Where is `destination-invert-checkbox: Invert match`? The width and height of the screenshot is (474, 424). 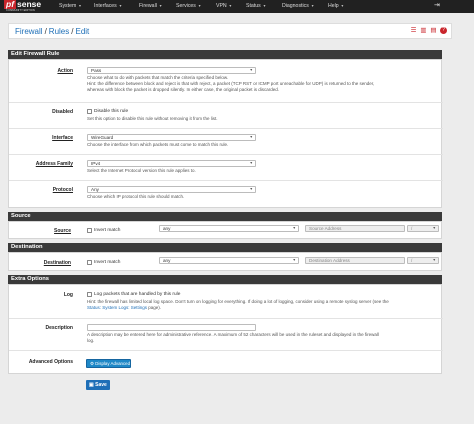 destination-invert-checkbox: Invert match is located at coordinates (103, 262).